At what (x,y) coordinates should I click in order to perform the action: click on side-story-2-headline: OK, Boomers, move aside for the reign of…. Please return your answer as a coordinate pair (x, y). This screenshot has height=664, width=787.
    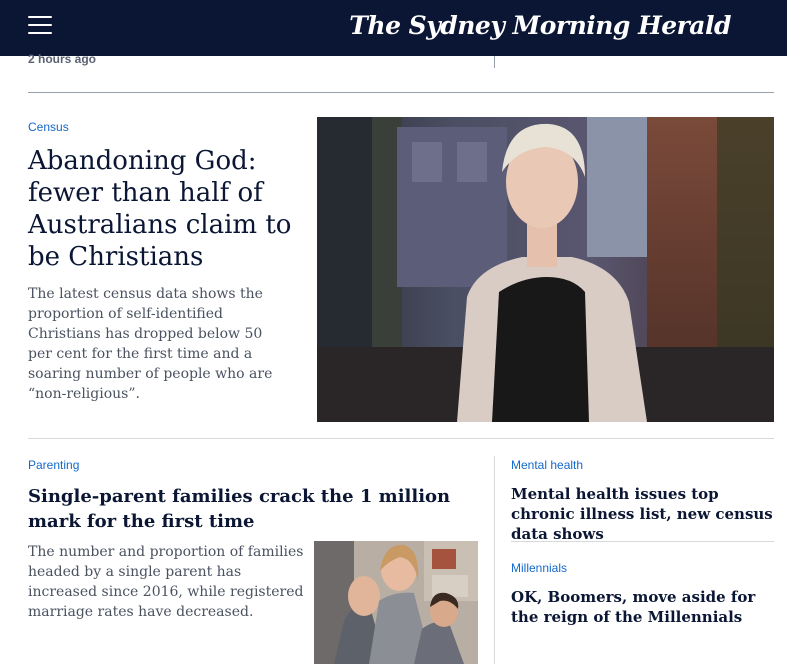
    Looking at the image, I should click on (642, 607).